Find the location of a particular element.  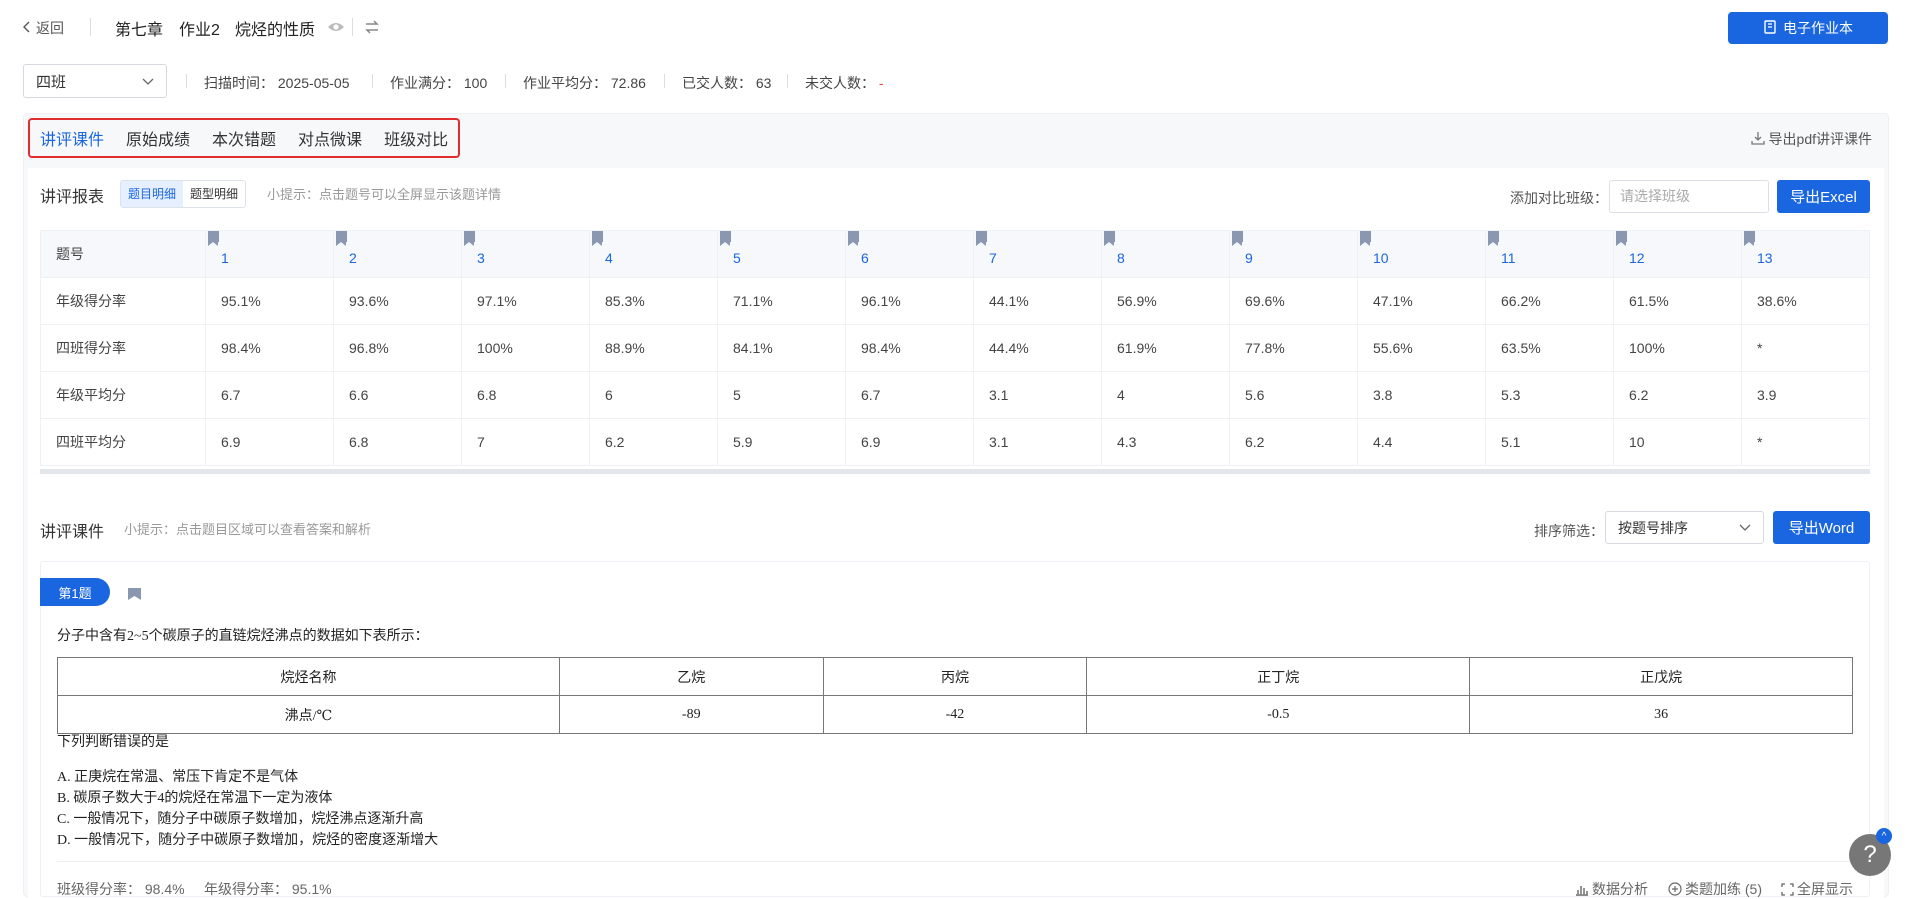

question-stem: 分子中含有2~5个碳原子的直链烷烃沸点的数据如下表所示： is located at coordinates (243, 636).